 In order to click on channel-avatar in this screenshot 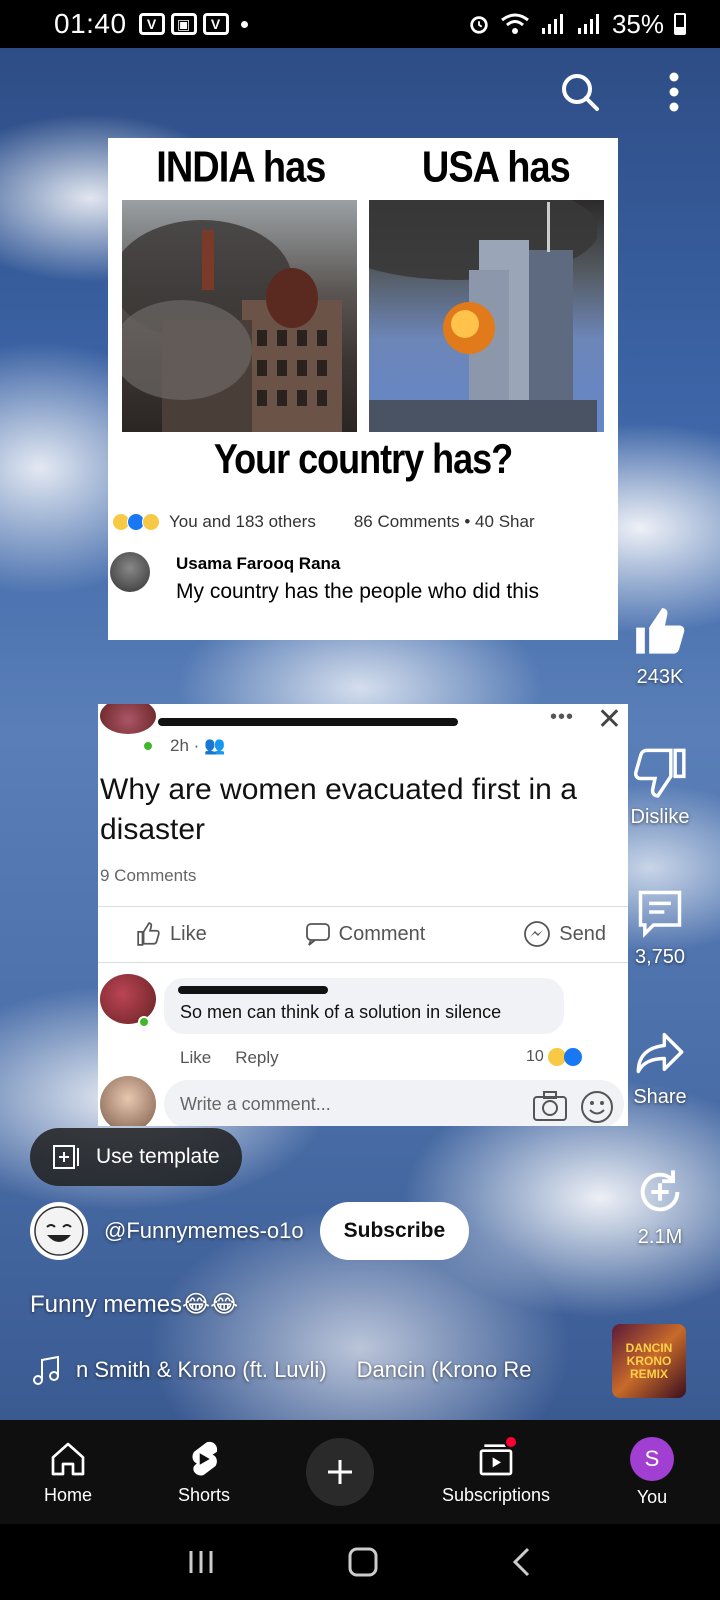, I will do `click(59, 1231)`.